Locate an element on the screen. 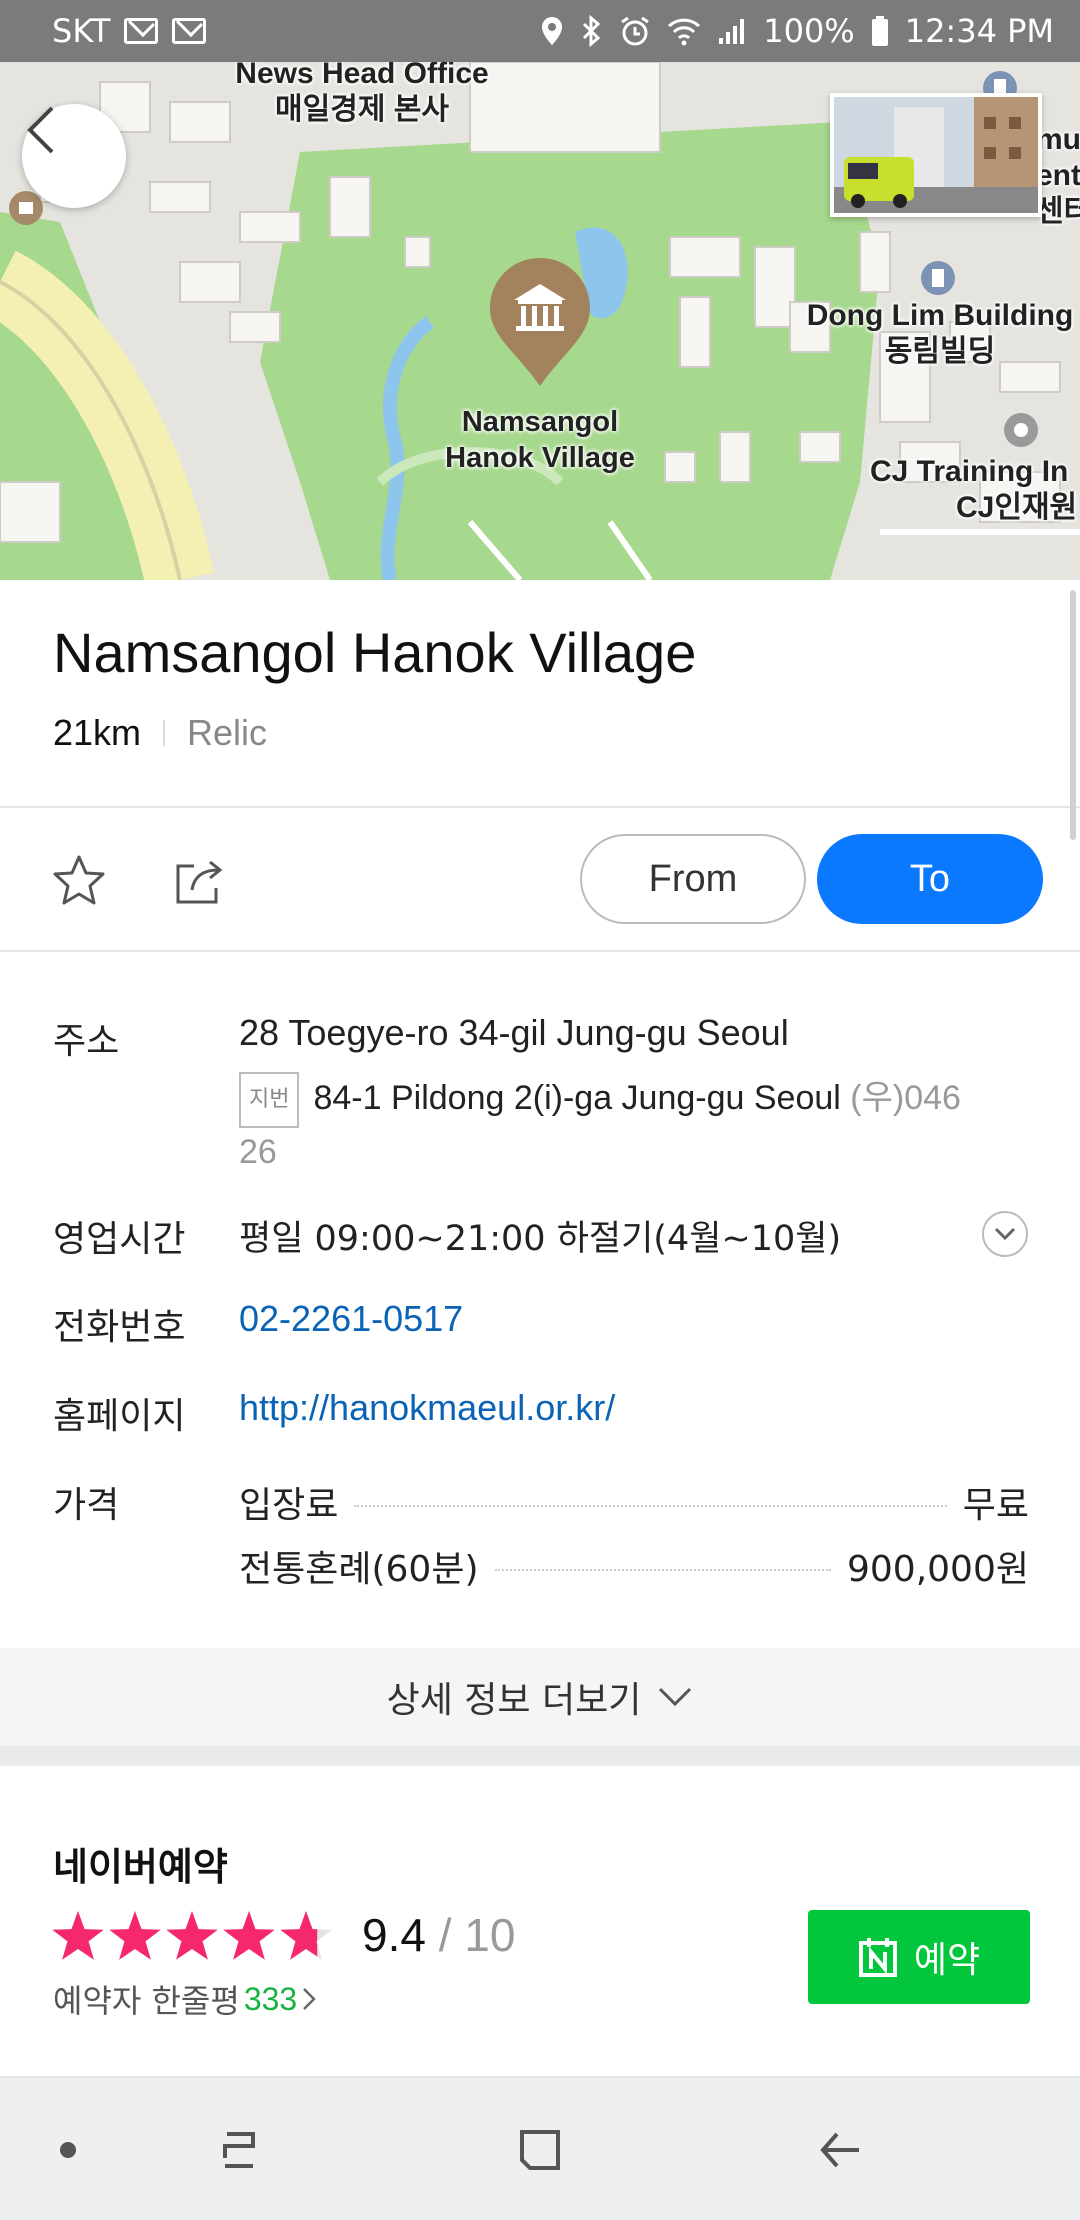 The width and height of the screenshot is (1080, 2220). reserve-button: 예약 is located at coordinates (919, 1957).